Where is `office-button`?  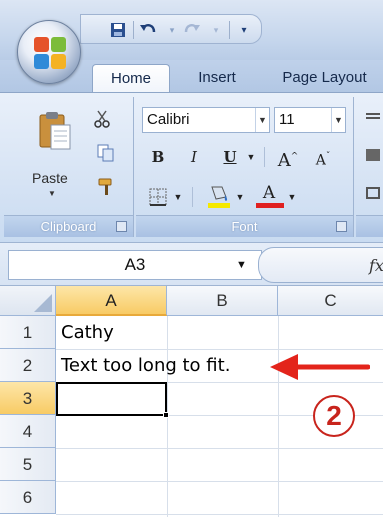
office-button is located at coordinates (49, 52).